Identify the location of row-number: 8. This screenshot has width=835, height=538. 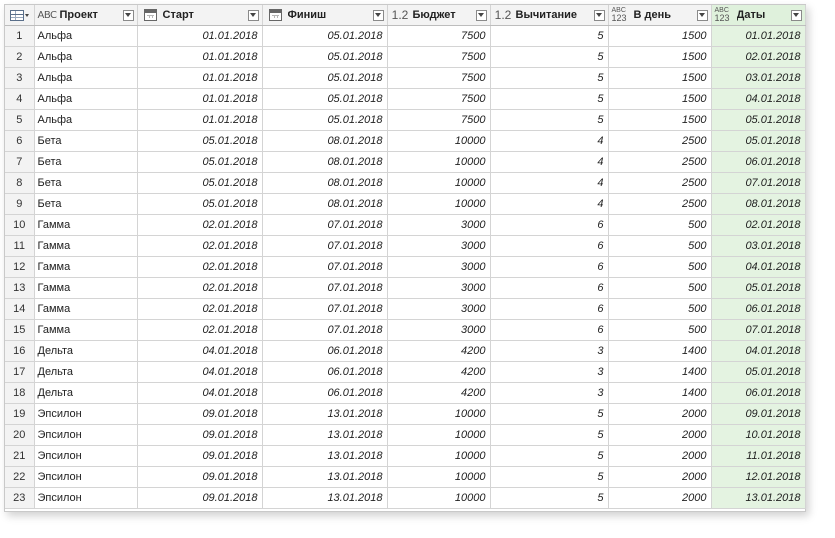
(20, 183).